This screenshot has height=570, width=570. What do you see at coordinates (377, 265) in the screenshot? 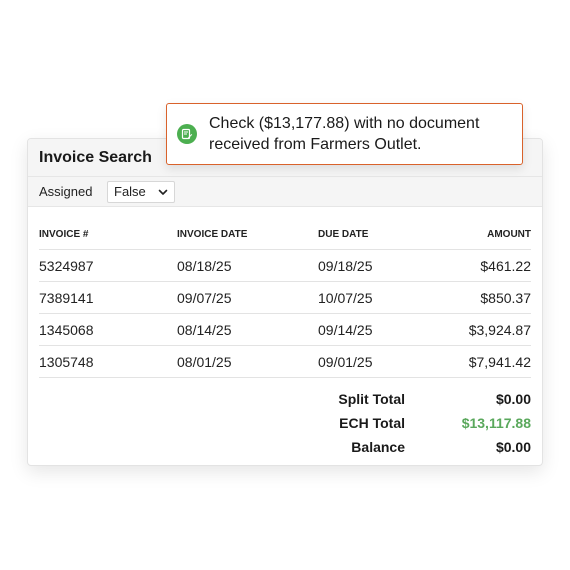
I see `due-date-cell: 09/18/25` at bounding box center [377, 265].